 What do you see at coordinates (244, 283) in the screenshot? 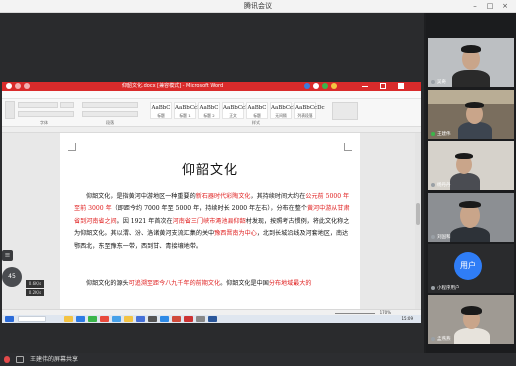
I see `text-run: 。仰韶文化是中国` at bounding box center [244, 283].